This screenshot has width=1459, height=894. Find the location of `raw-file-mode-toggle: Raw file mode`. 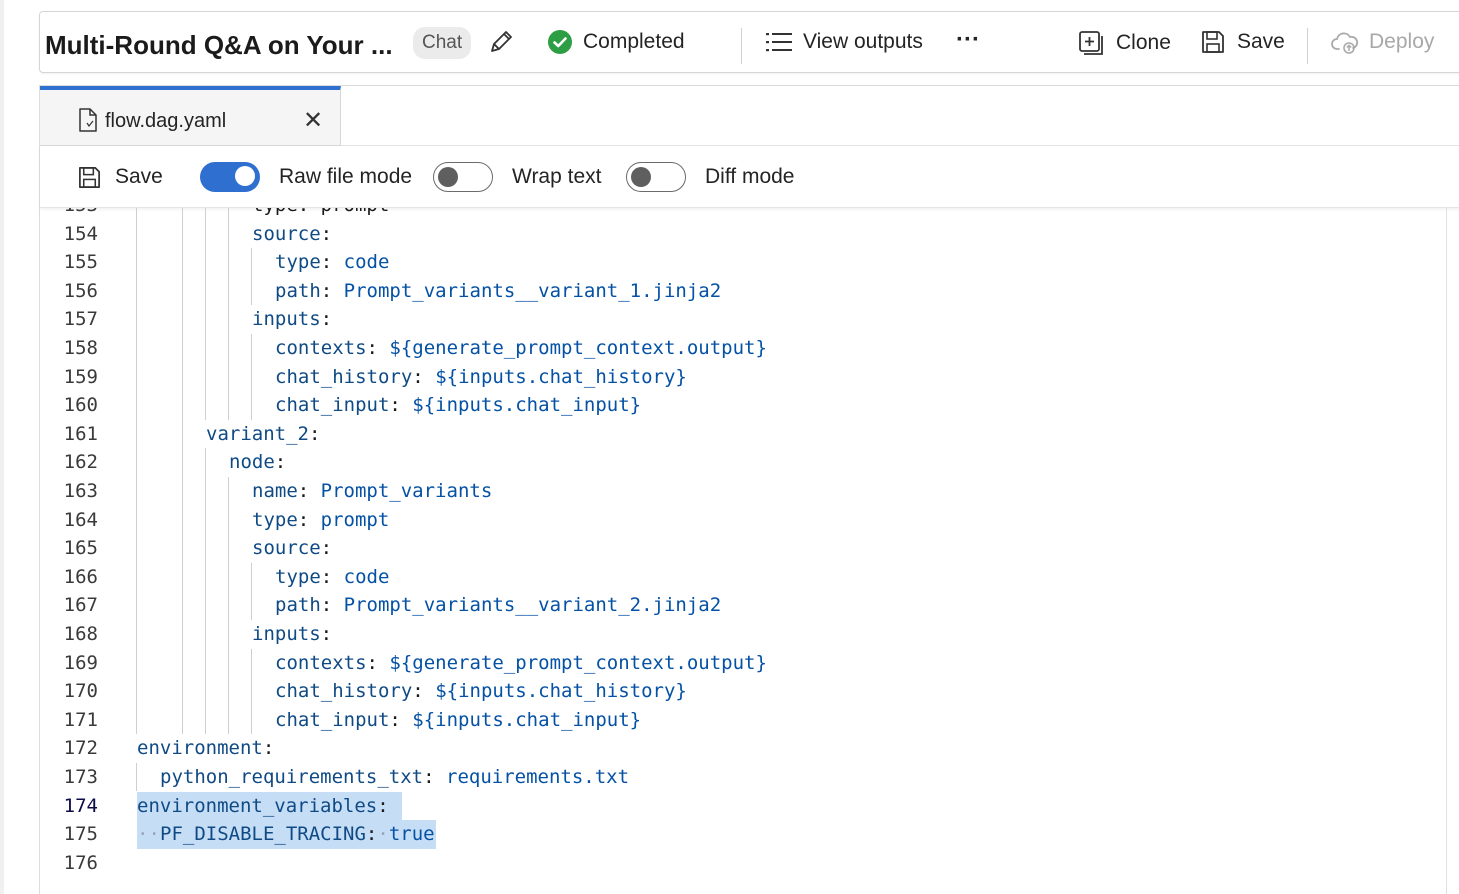

raw-file-mode-toggle: Raw file mode is located at coordinates (306, 177).